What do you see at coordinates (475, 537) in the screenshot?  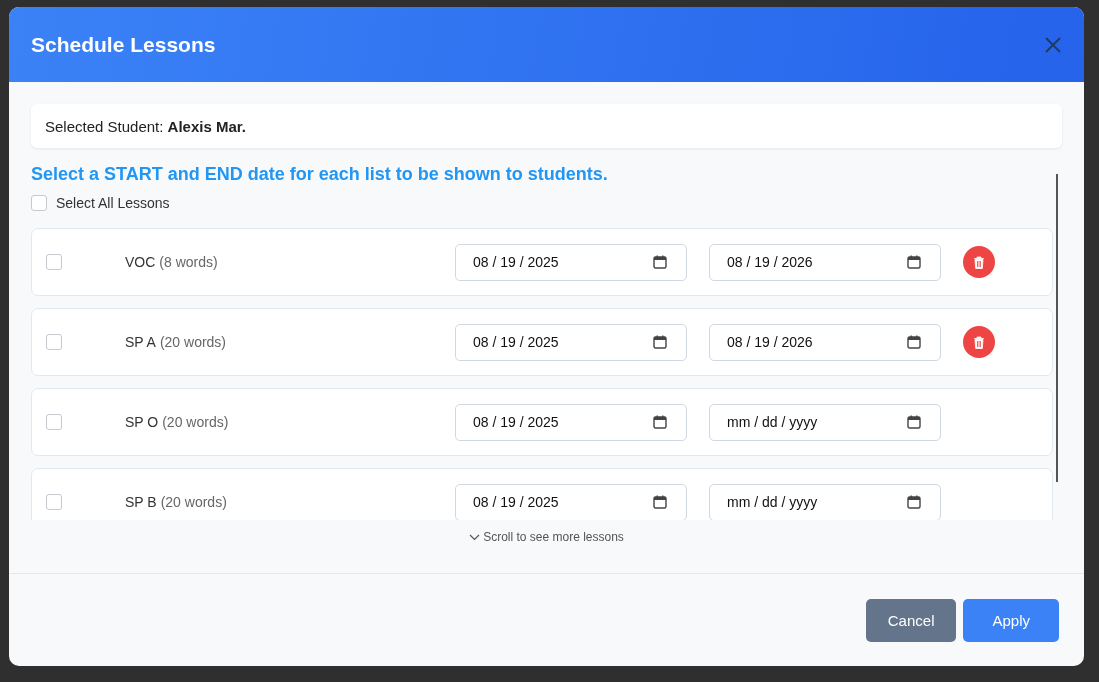 I see `chevron-down-icon` at bounding box center [475, 537].